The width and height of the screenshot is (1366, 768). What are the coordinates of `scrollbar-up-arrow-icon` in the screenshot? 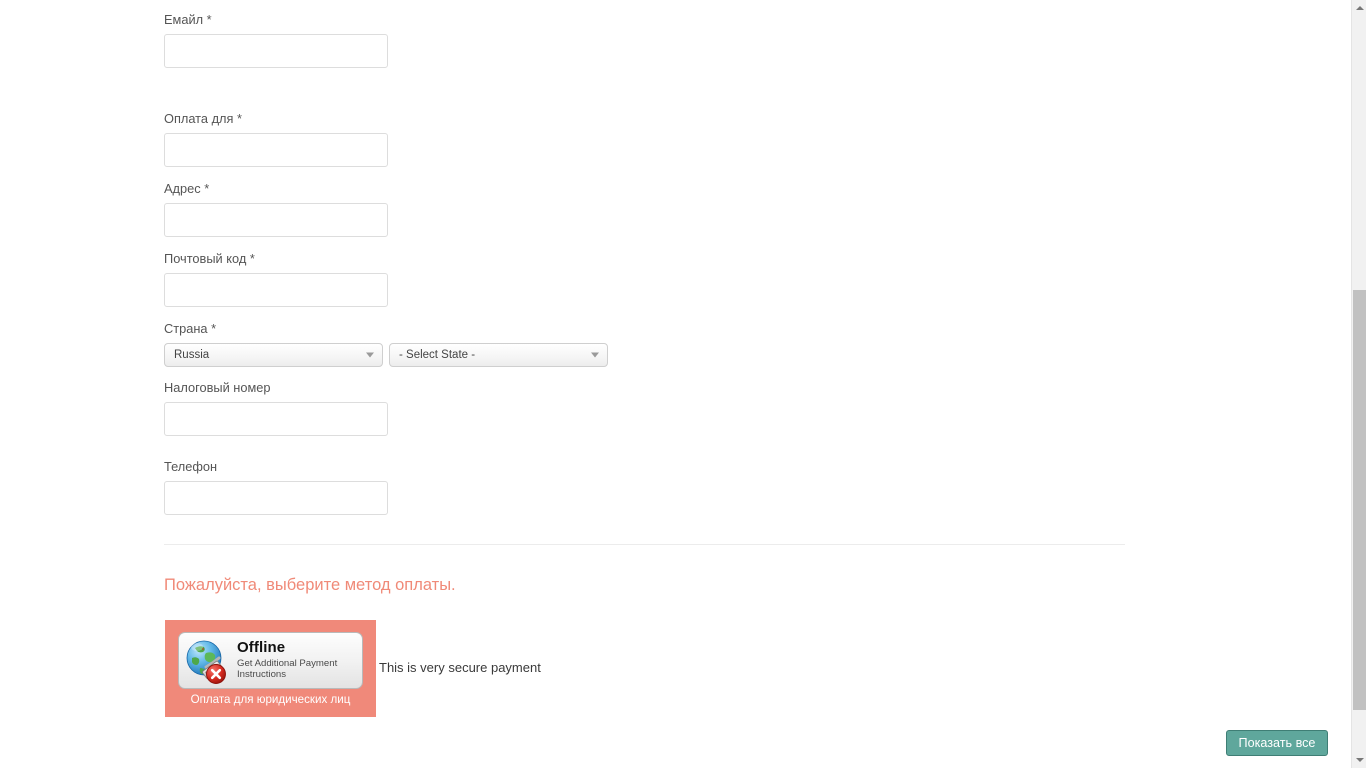 It's located at (1359, 8).